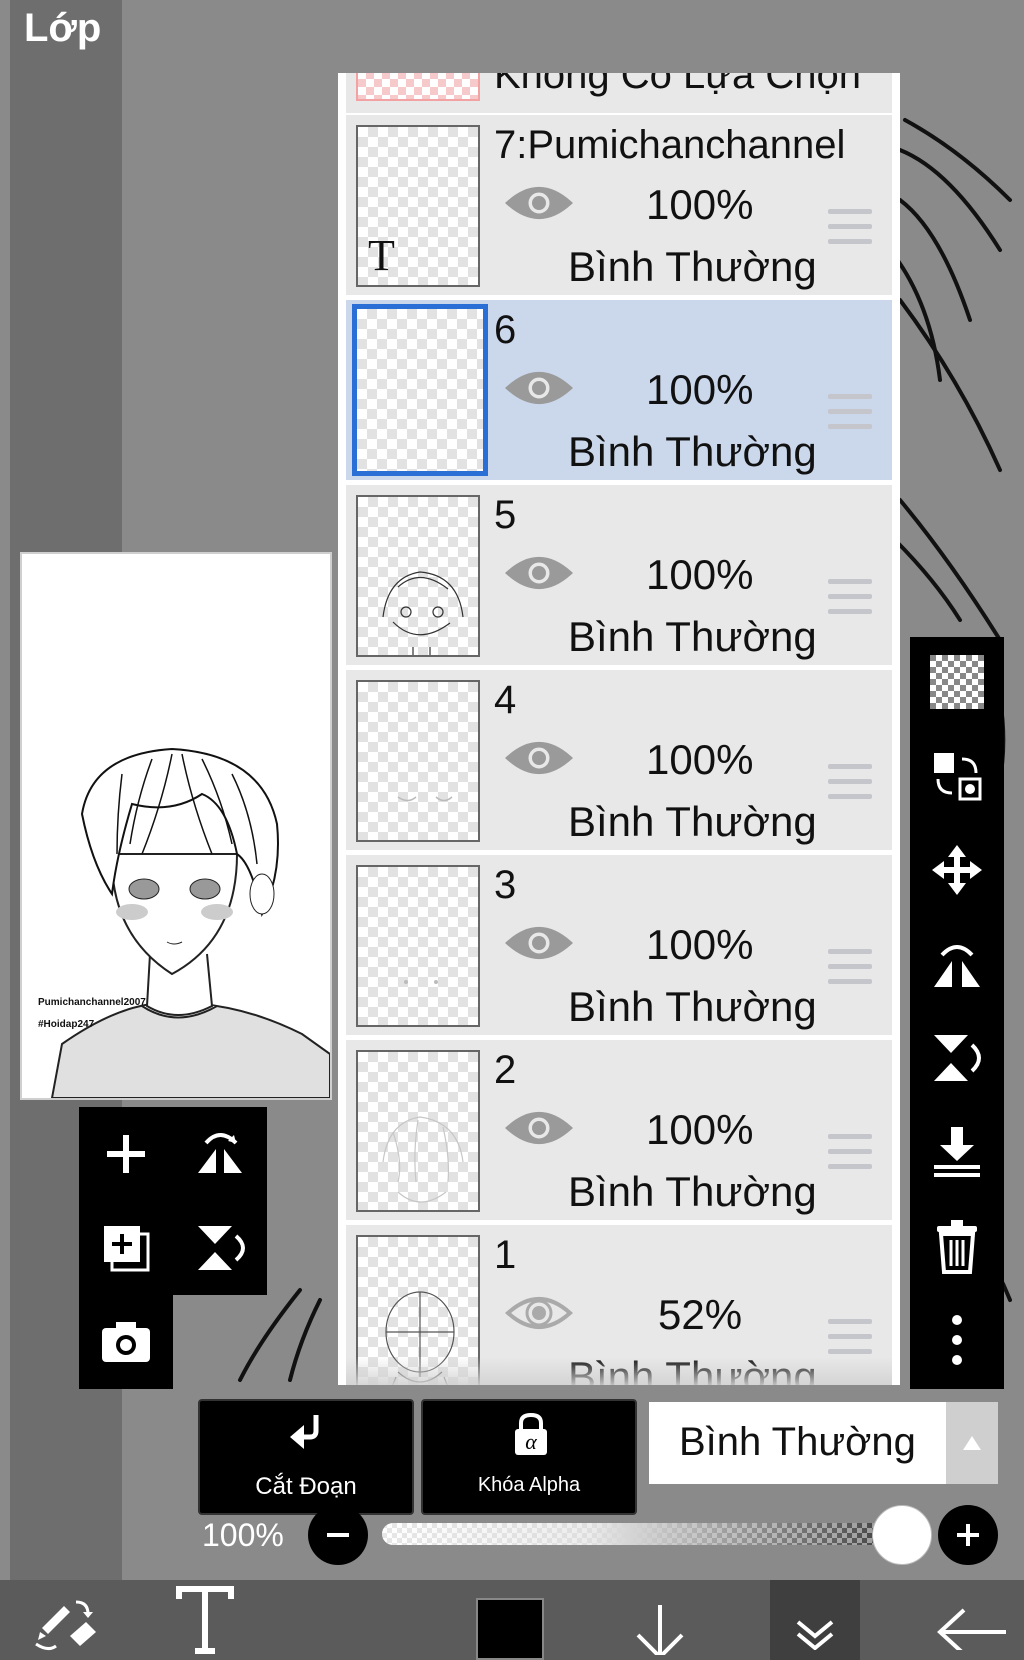 The height and width of the screenshot is (1660, 1024). I want to click on watermark-line1: Pumichanchannel2007, so click(92, 1002).